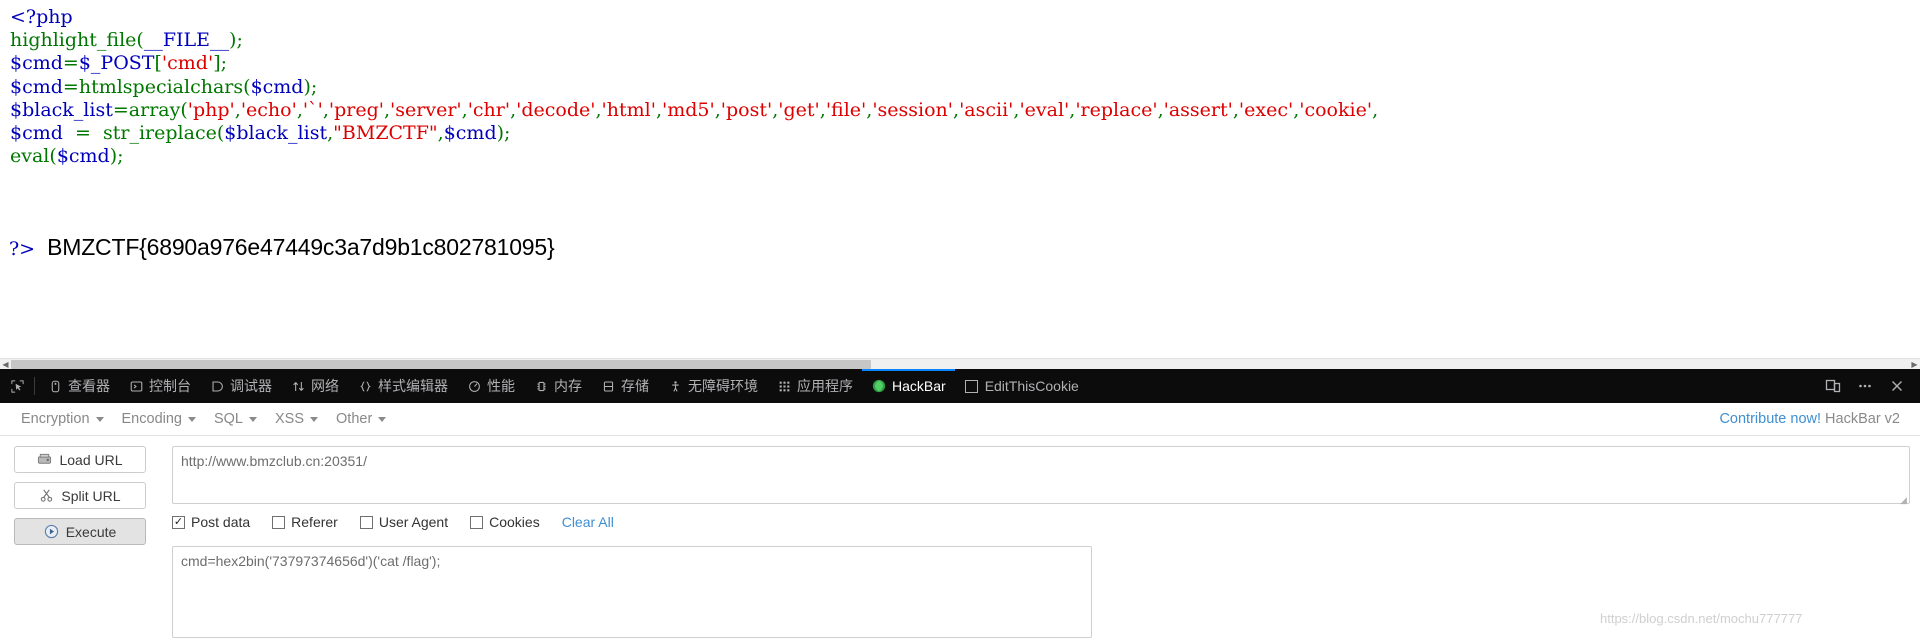 The image size is (1920, 643). Describe the element at coordinates (78, 386) in the screenshot. I see `tab-inspector: 查看器` at that location.